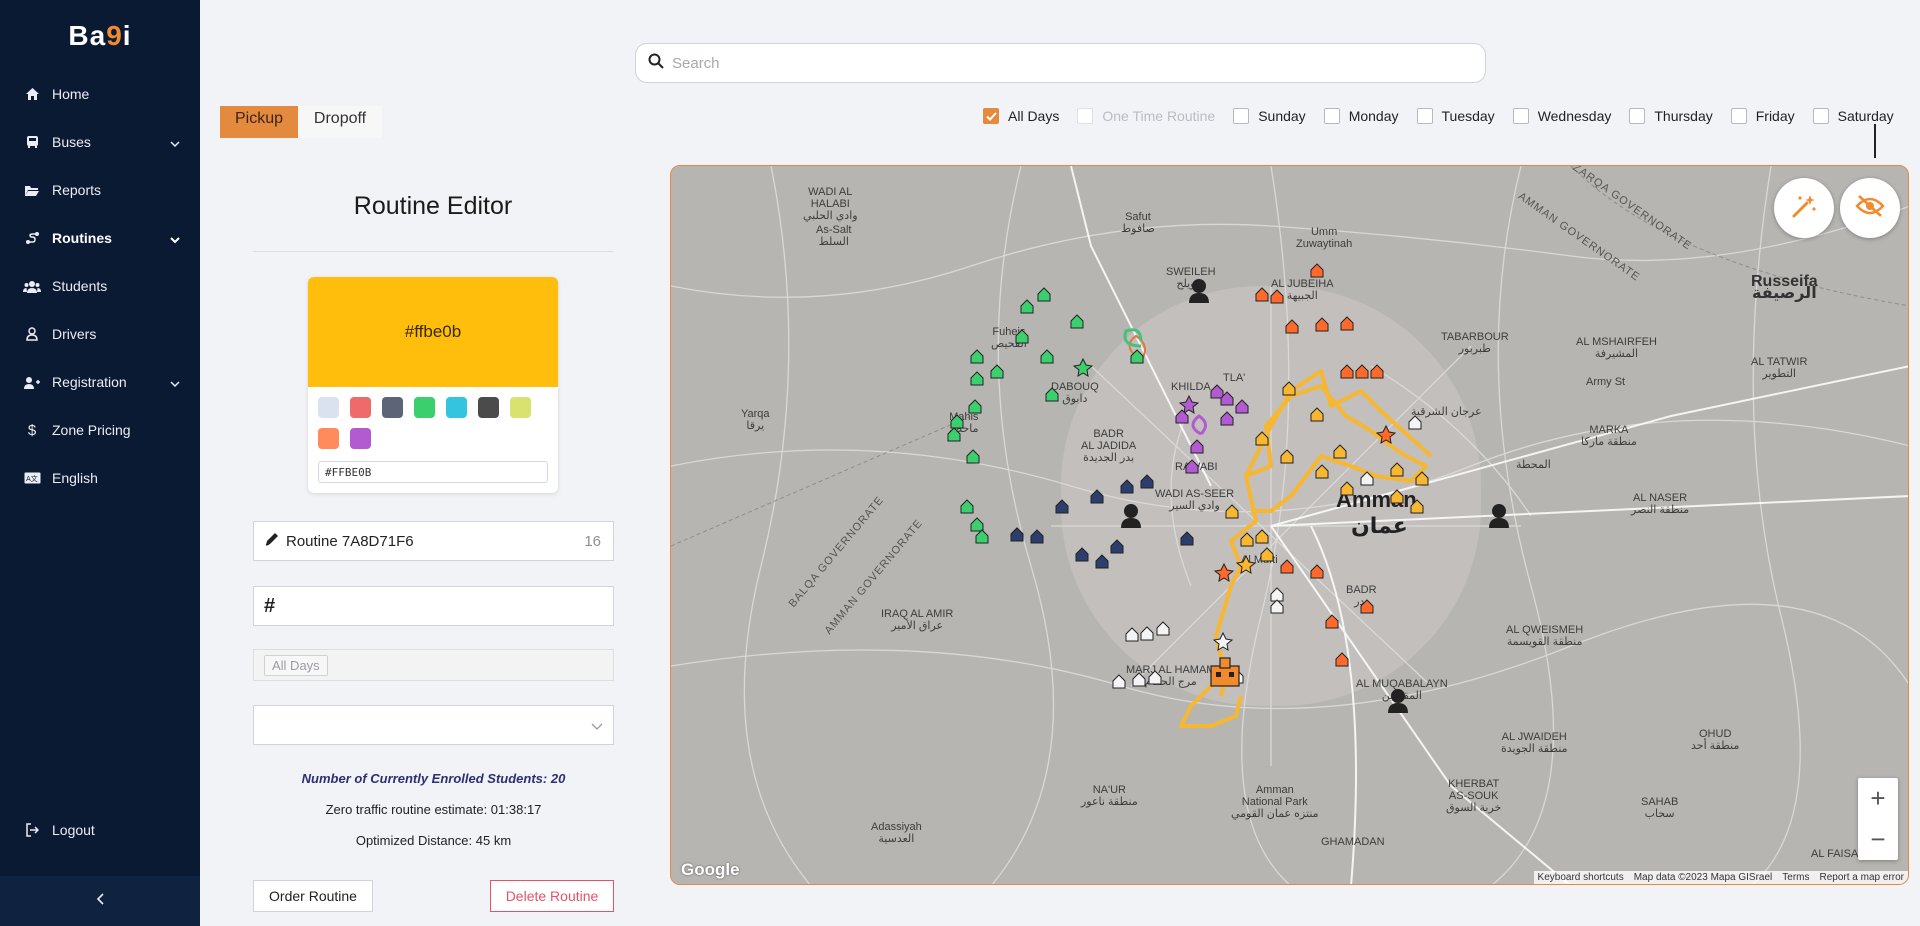 The height and width of the screenshot is (926, 1920). Describe the element at coordinates (1062, 63) in the screenshot. I see `search-input` at that location.